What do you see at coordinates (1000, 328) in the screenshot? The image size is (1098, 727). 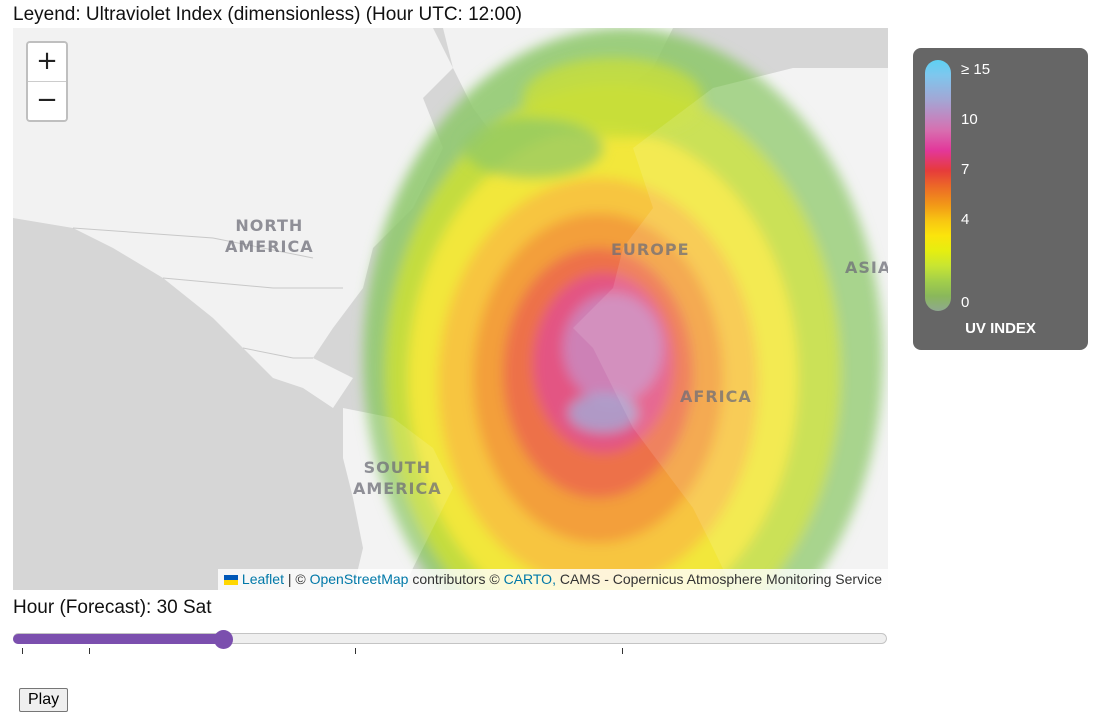 I see `legend-title: UV INDEX` at bounding box center [1000, 328].